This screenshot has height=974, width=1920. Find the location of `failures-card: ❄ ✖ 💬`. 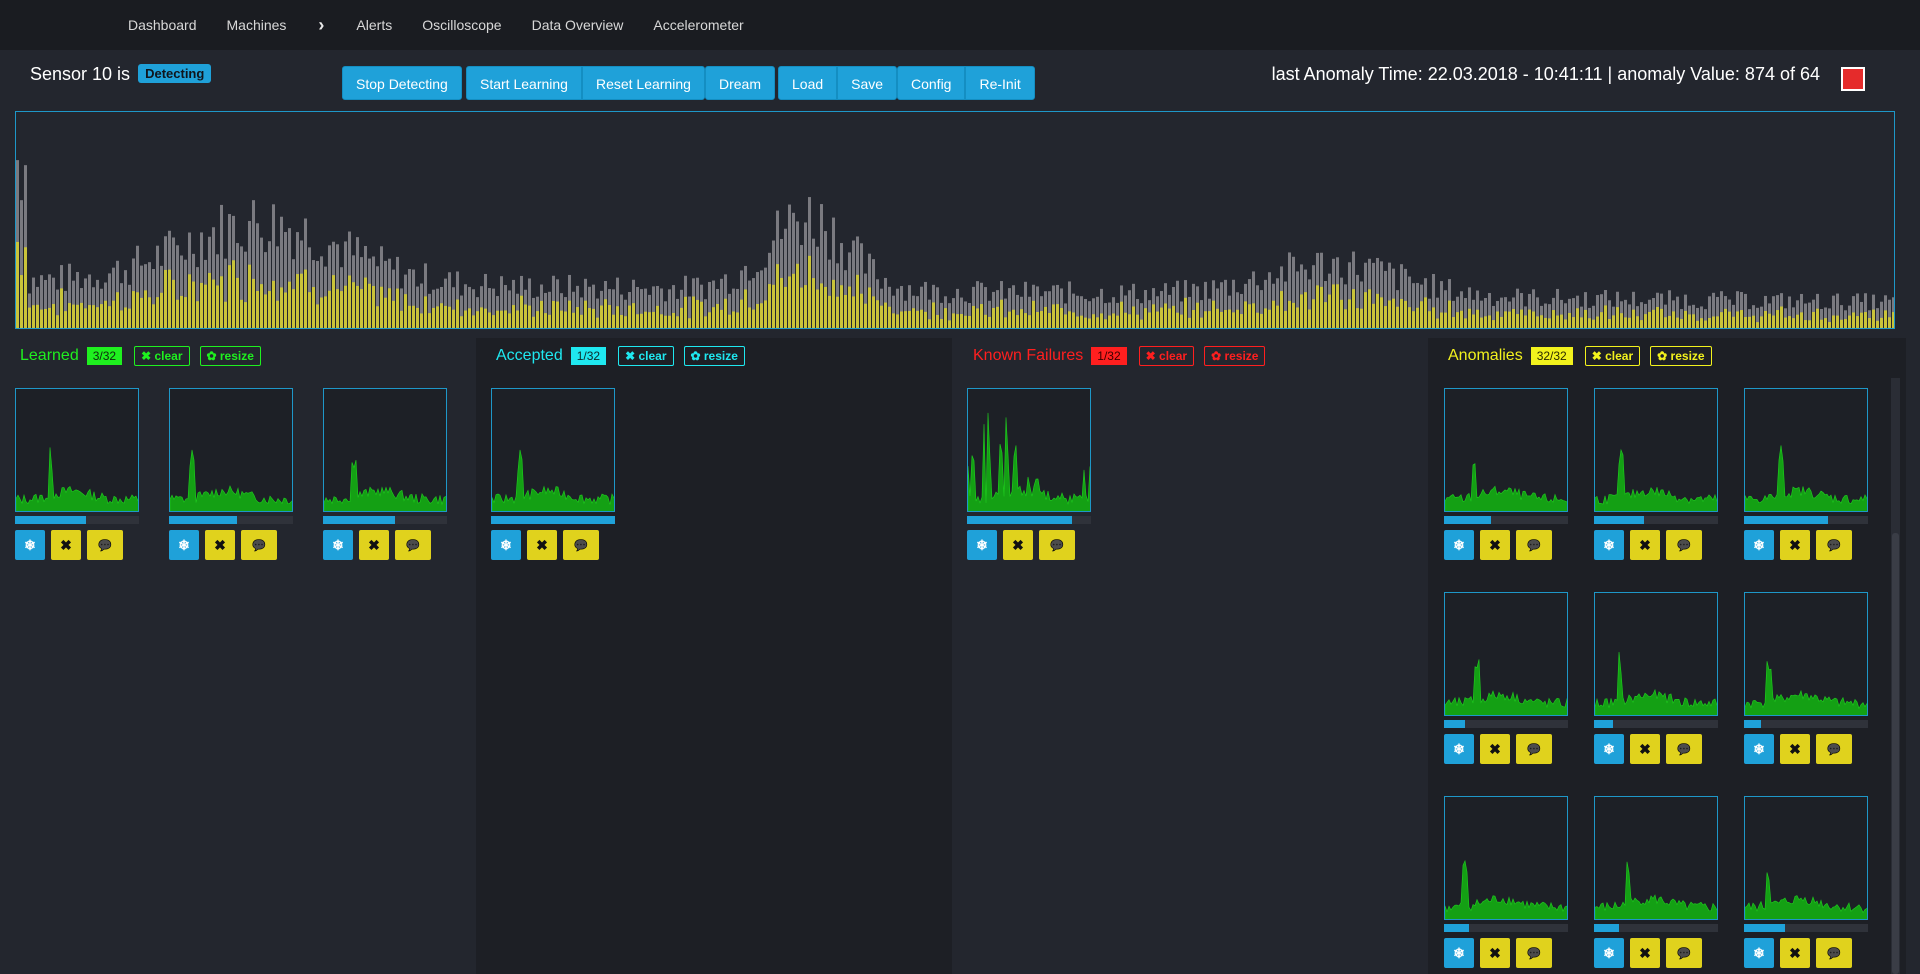

failures-card: ❄ ✖ 💬 is located at coordinates (1030, 468).